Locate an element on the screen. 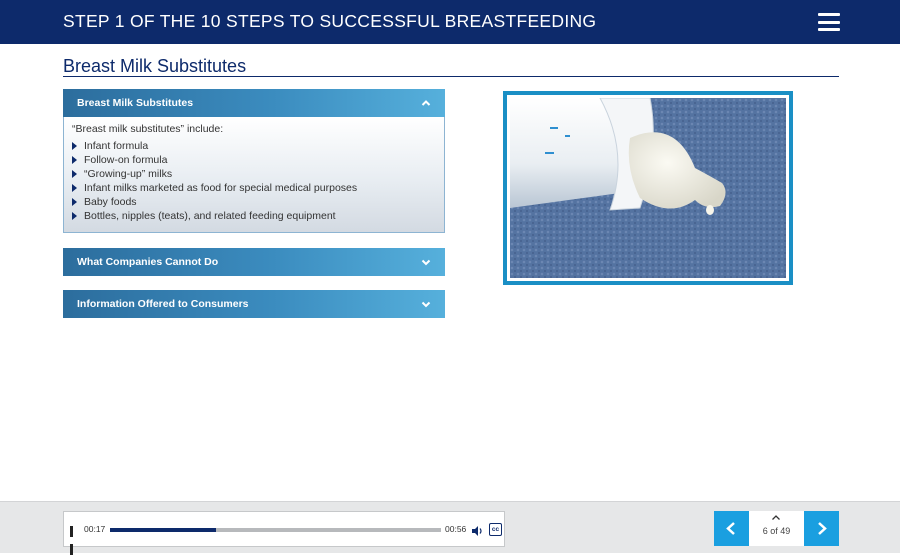  baby-bottle-photo is located at coordinates (648, 188).